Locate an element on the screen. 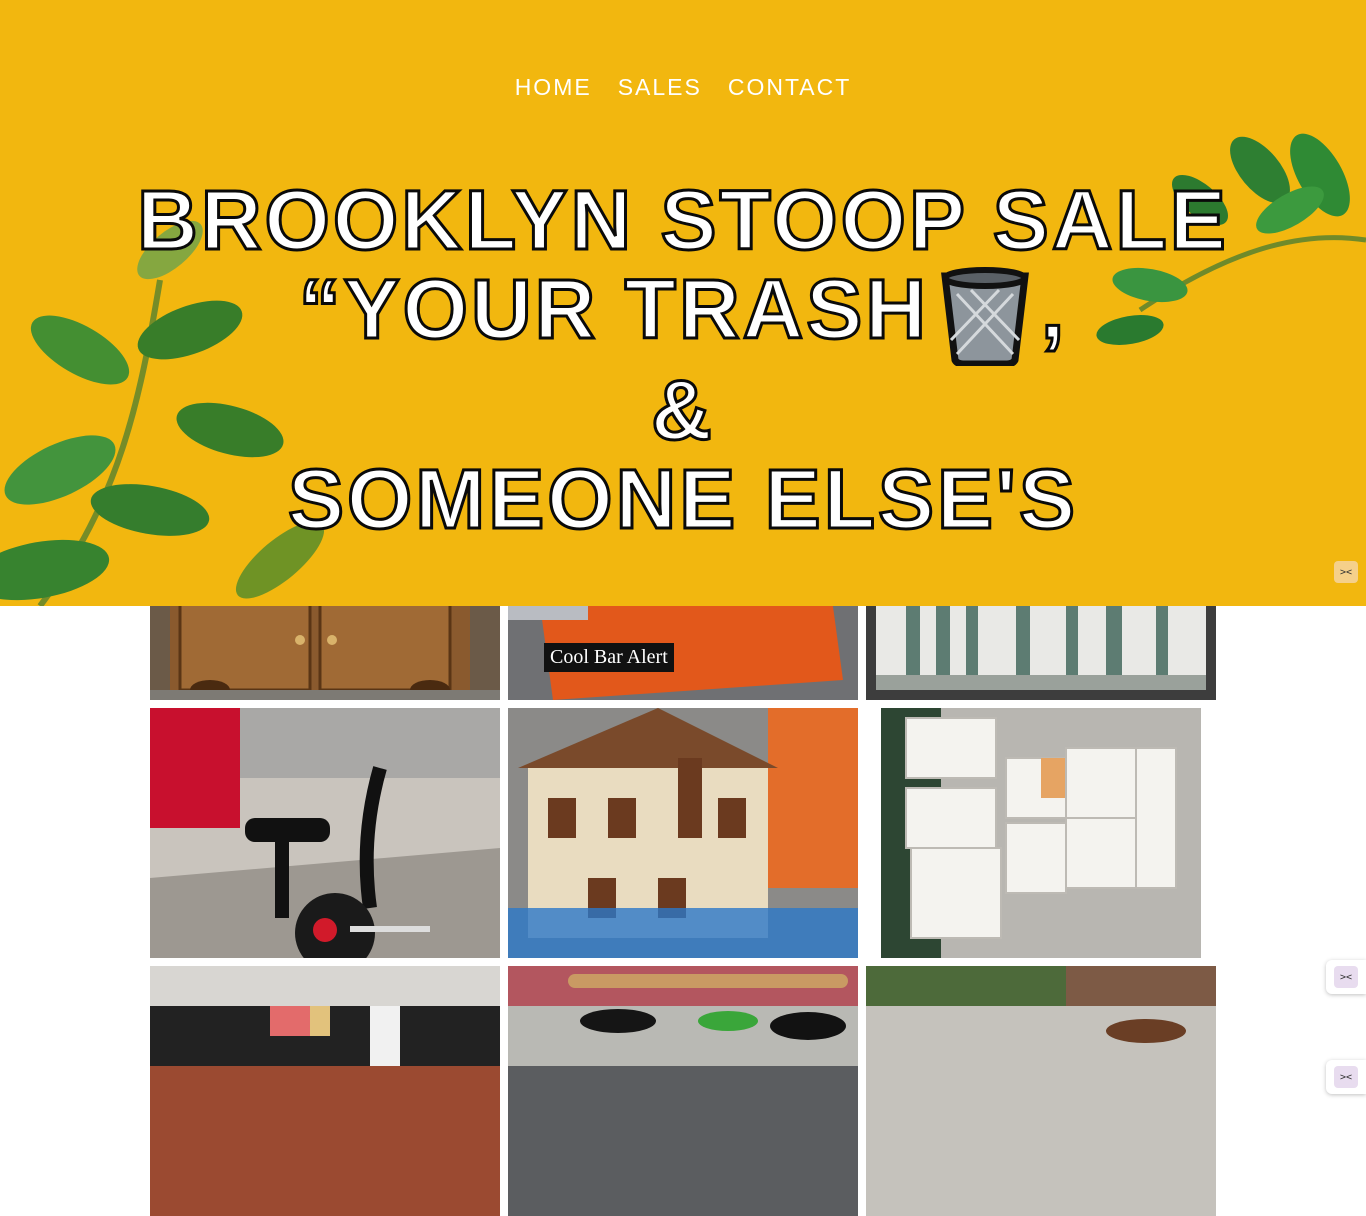 This screenshot has width=1366, height=1216. gallery-item-exercise-bike is located at coordinates (325, 833).